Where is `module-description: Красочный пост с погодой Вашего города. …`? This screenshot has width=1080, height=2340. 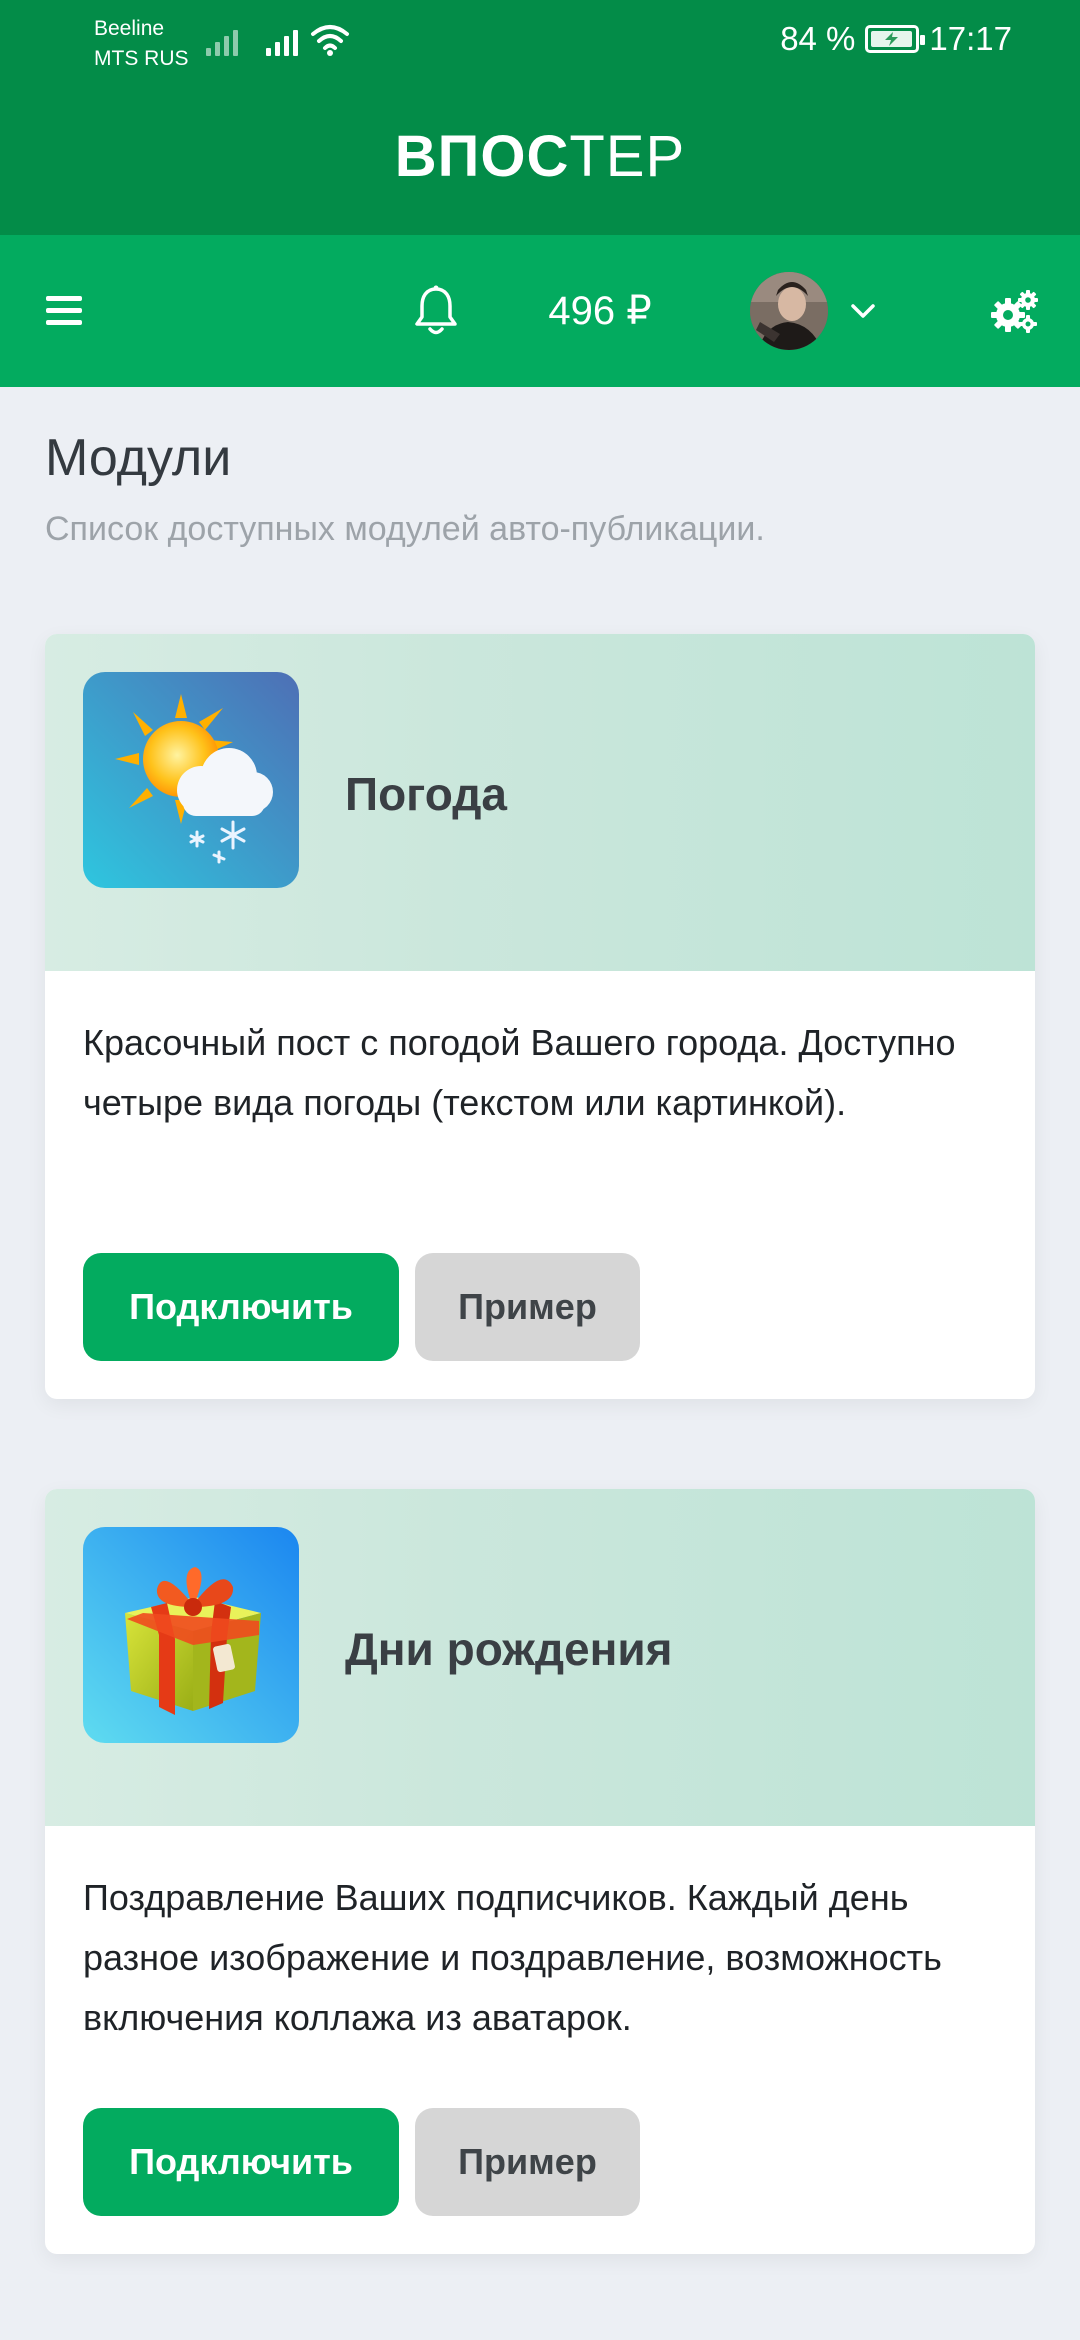 module-description: Красочный пост с погодой Вашего города. … is located at coordinates (519, 1072).